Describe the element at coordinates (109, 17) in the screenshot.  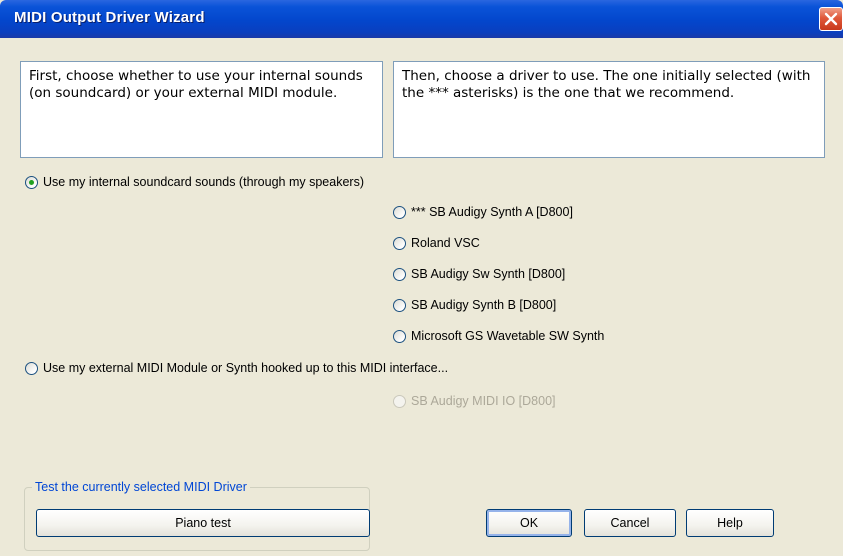
I see `window-title: MIDI Output Driver Wizard` at that location.